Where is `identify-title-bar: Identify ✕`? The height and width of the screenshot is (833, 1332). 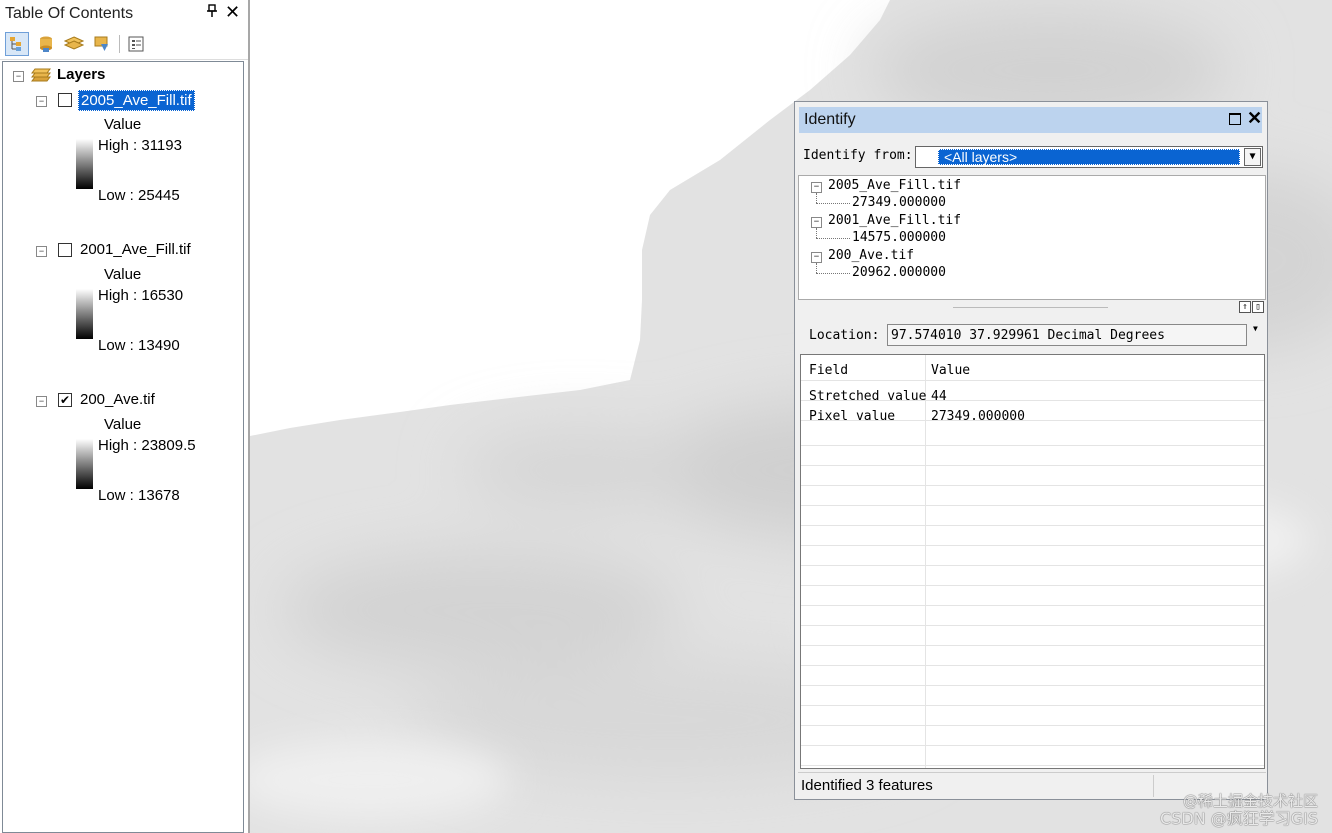 identify-title-bar: Identify ✕ is located at coordinates (1030, 120).